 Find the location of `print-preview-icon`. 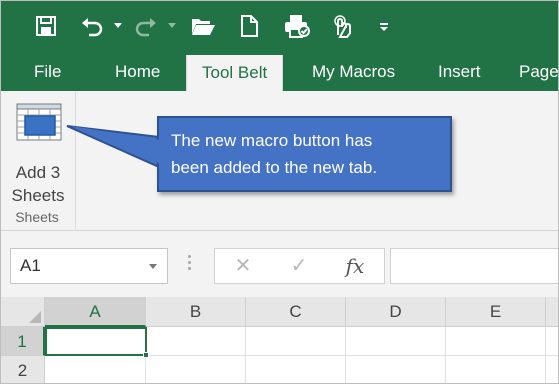

print-preview-icon is located at coordinates (297, 26).